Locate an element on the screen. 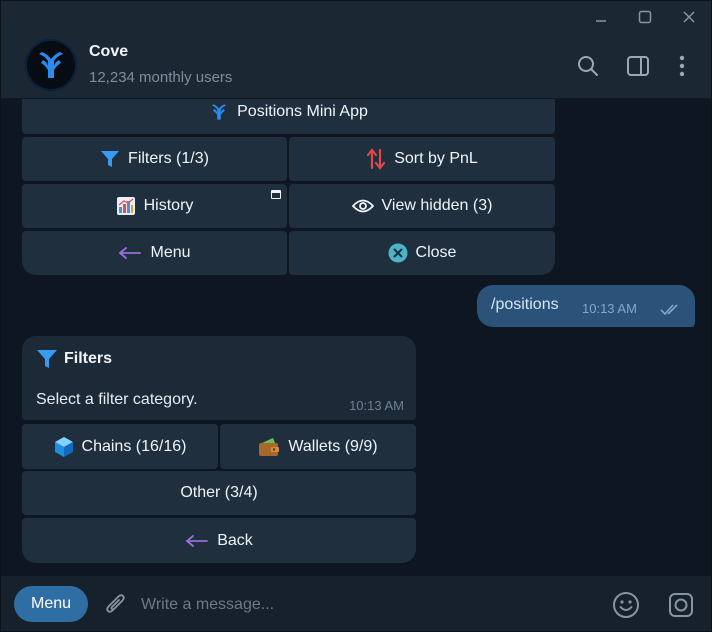 The height and width of the screenshot is (632, 712). view-hidden-label: View hidden (3) is located at coordinates (437, 205).